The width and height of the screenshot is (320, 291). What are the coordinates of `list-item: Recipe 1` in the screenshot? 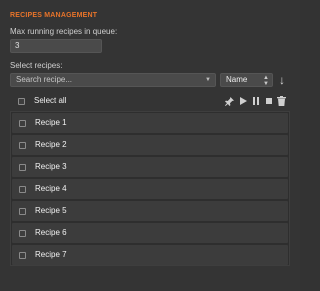 It's located at (150, 123).